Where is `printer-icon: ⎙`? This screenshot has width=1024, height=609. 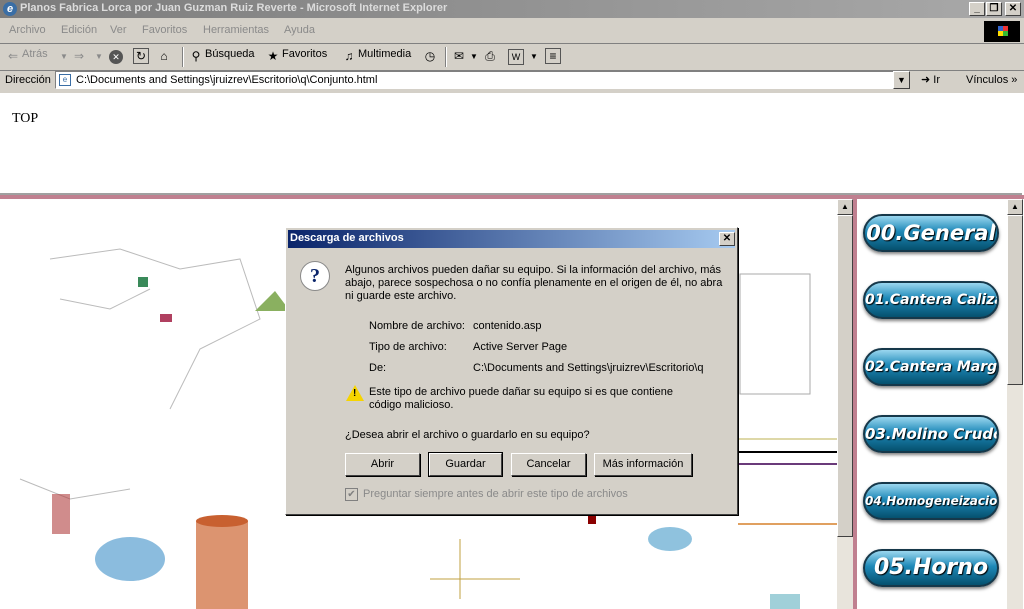 printer-icon: ⎙ is located at coordinates (490, 56).